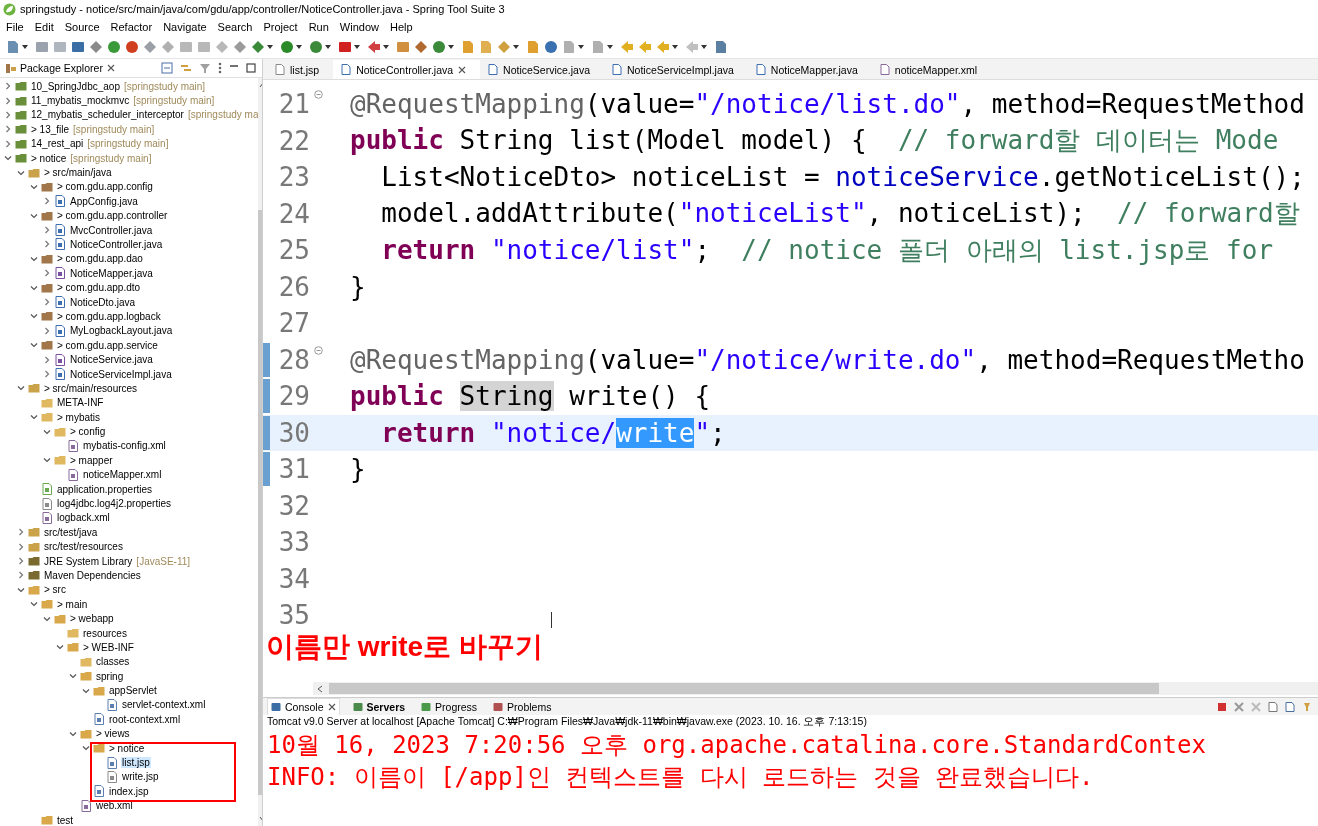 The height and width of the screenshot is (826, 1318). Describe the element at coordinates (88, 432) in the screenshot. I see `tree-item: > config` at that location.